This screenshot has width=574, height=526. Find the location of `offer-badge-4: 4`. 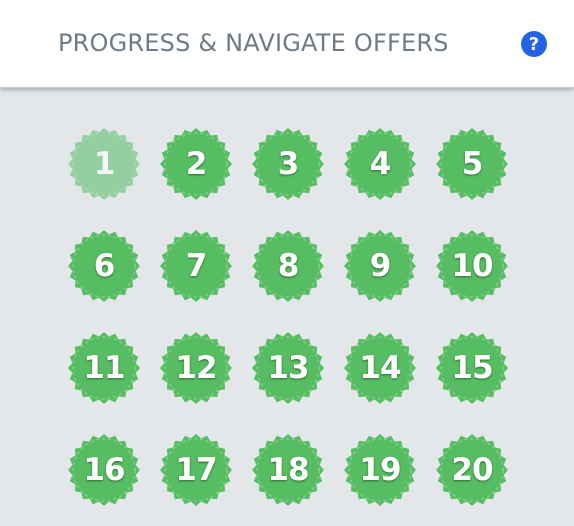

offer-badge-4: 4 is located at coordinates (380, 164).